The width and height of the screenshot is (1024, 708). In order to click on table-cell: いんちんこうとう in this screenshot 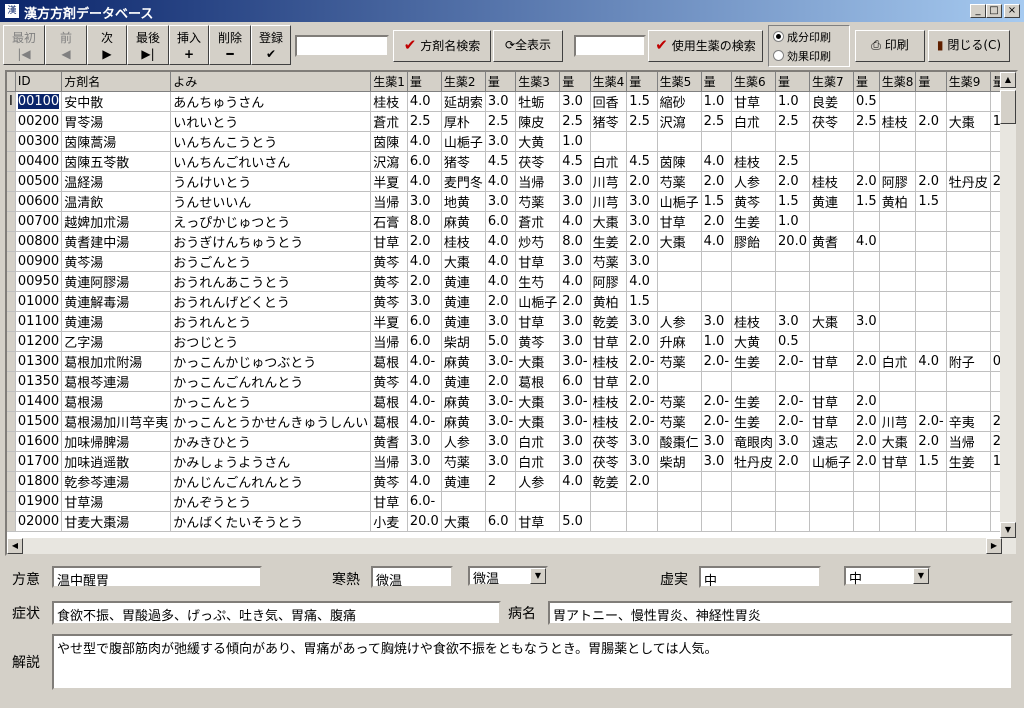, I will do `click(271, 141)`.